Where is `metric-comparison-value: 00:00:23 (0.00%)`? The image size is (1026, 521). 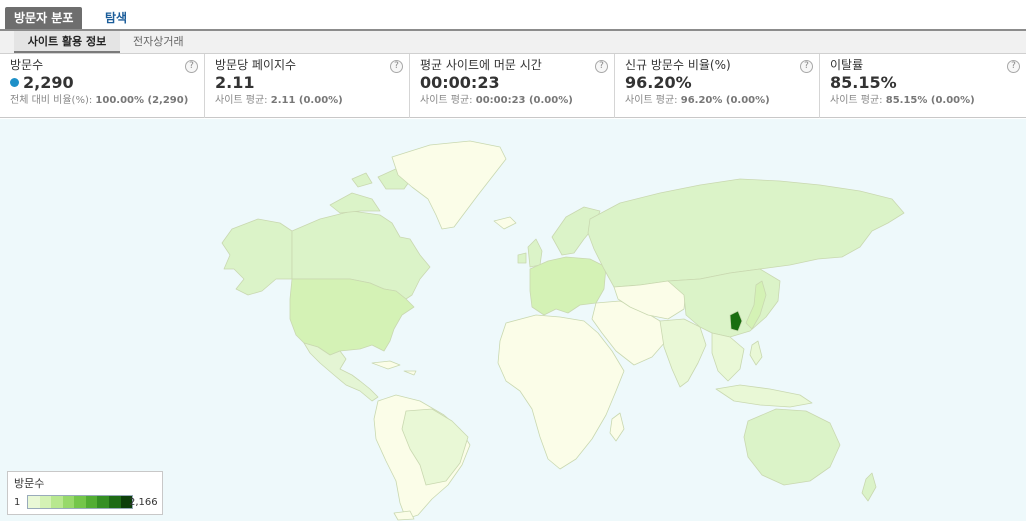 metric-comparison-value: 00:00:23 (0.00%) is located at coordinates (524, 100).